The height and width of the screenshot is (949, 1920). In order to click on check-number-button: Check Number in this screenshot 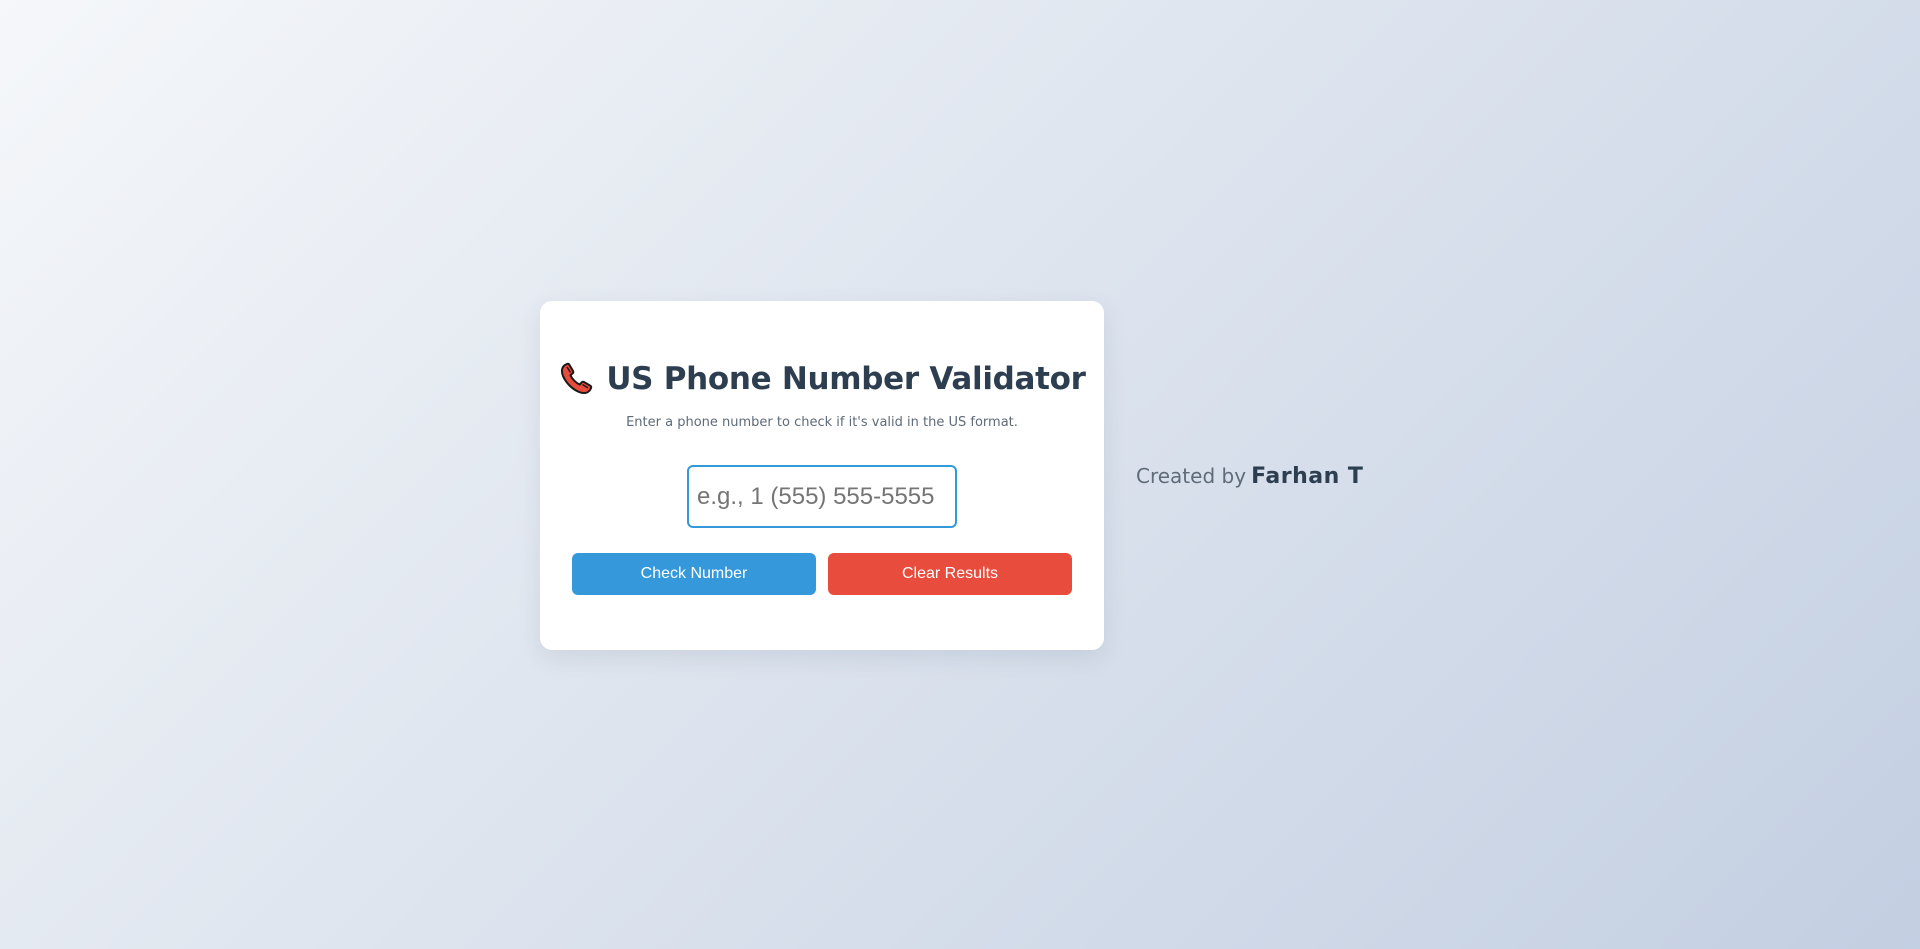, I will do `click(694, 574)`.